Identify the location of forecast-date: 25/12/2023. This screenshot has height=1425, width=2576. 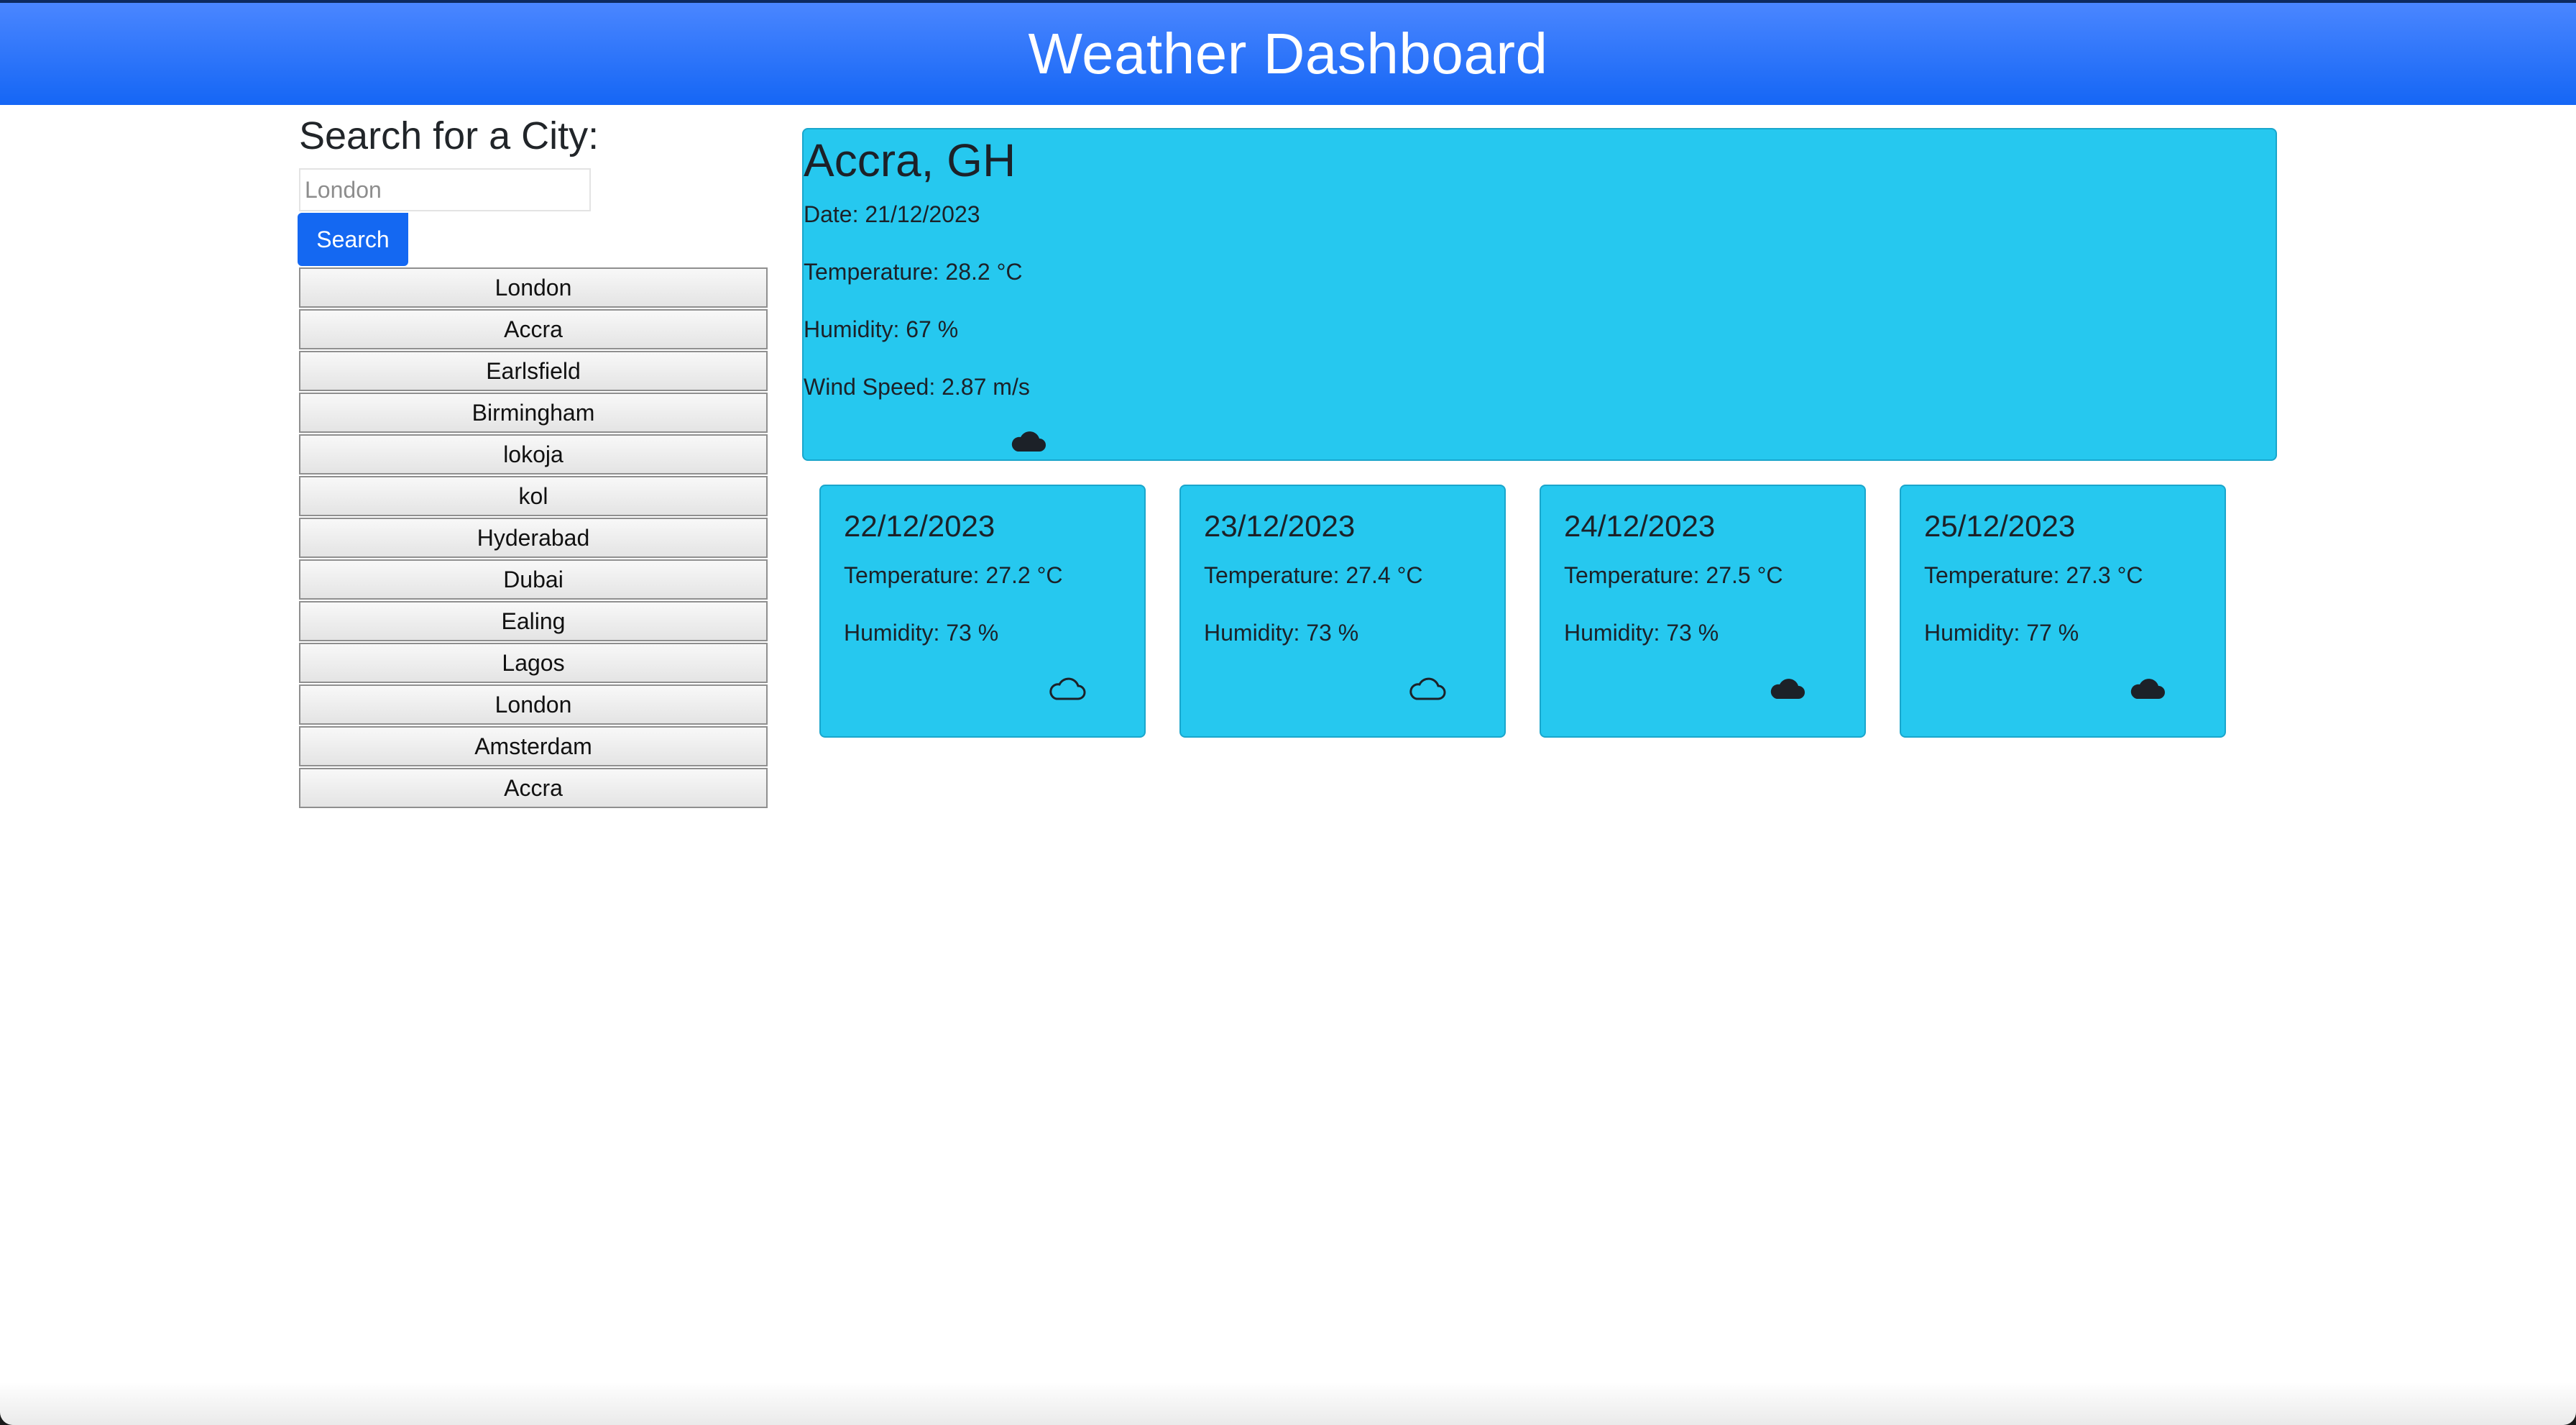
(2000, 526).